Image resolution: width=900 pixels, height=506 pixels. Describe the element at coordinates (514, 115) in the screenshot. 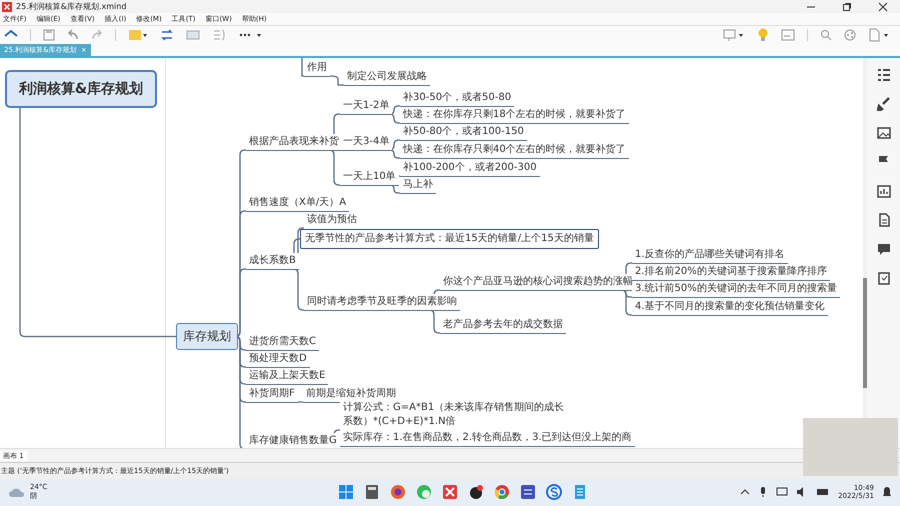

I see `subtopic: 快递：在你库存只剩18个左右的时候，就要补货了` at that location.